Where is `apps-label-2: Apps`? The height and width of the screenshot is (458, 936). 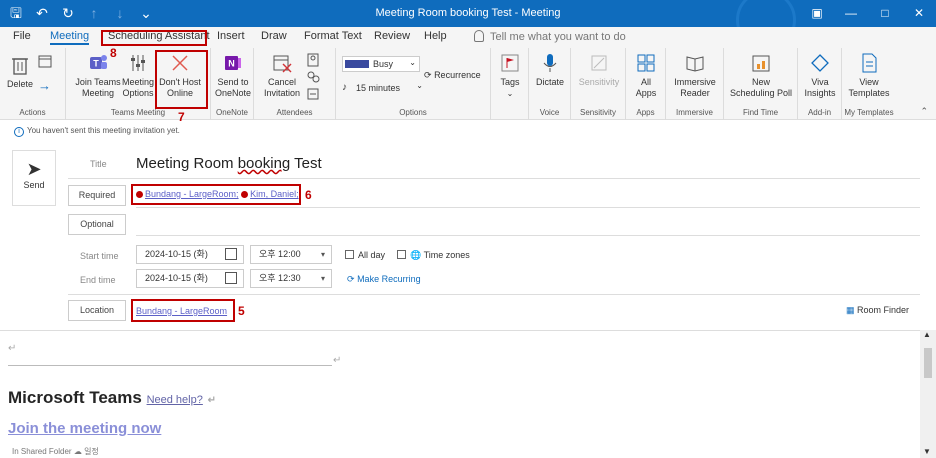 apps-label-2: Apps is located at coordinates (646, 93).